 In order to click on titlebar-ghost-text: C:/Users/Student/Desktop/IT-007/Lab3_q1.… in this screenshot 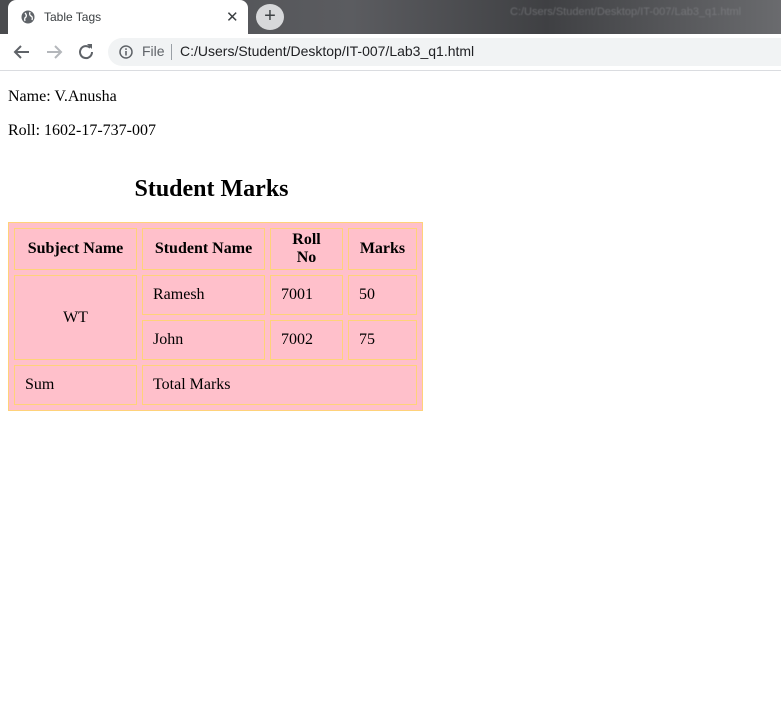, I will do `click(626, 12)`.